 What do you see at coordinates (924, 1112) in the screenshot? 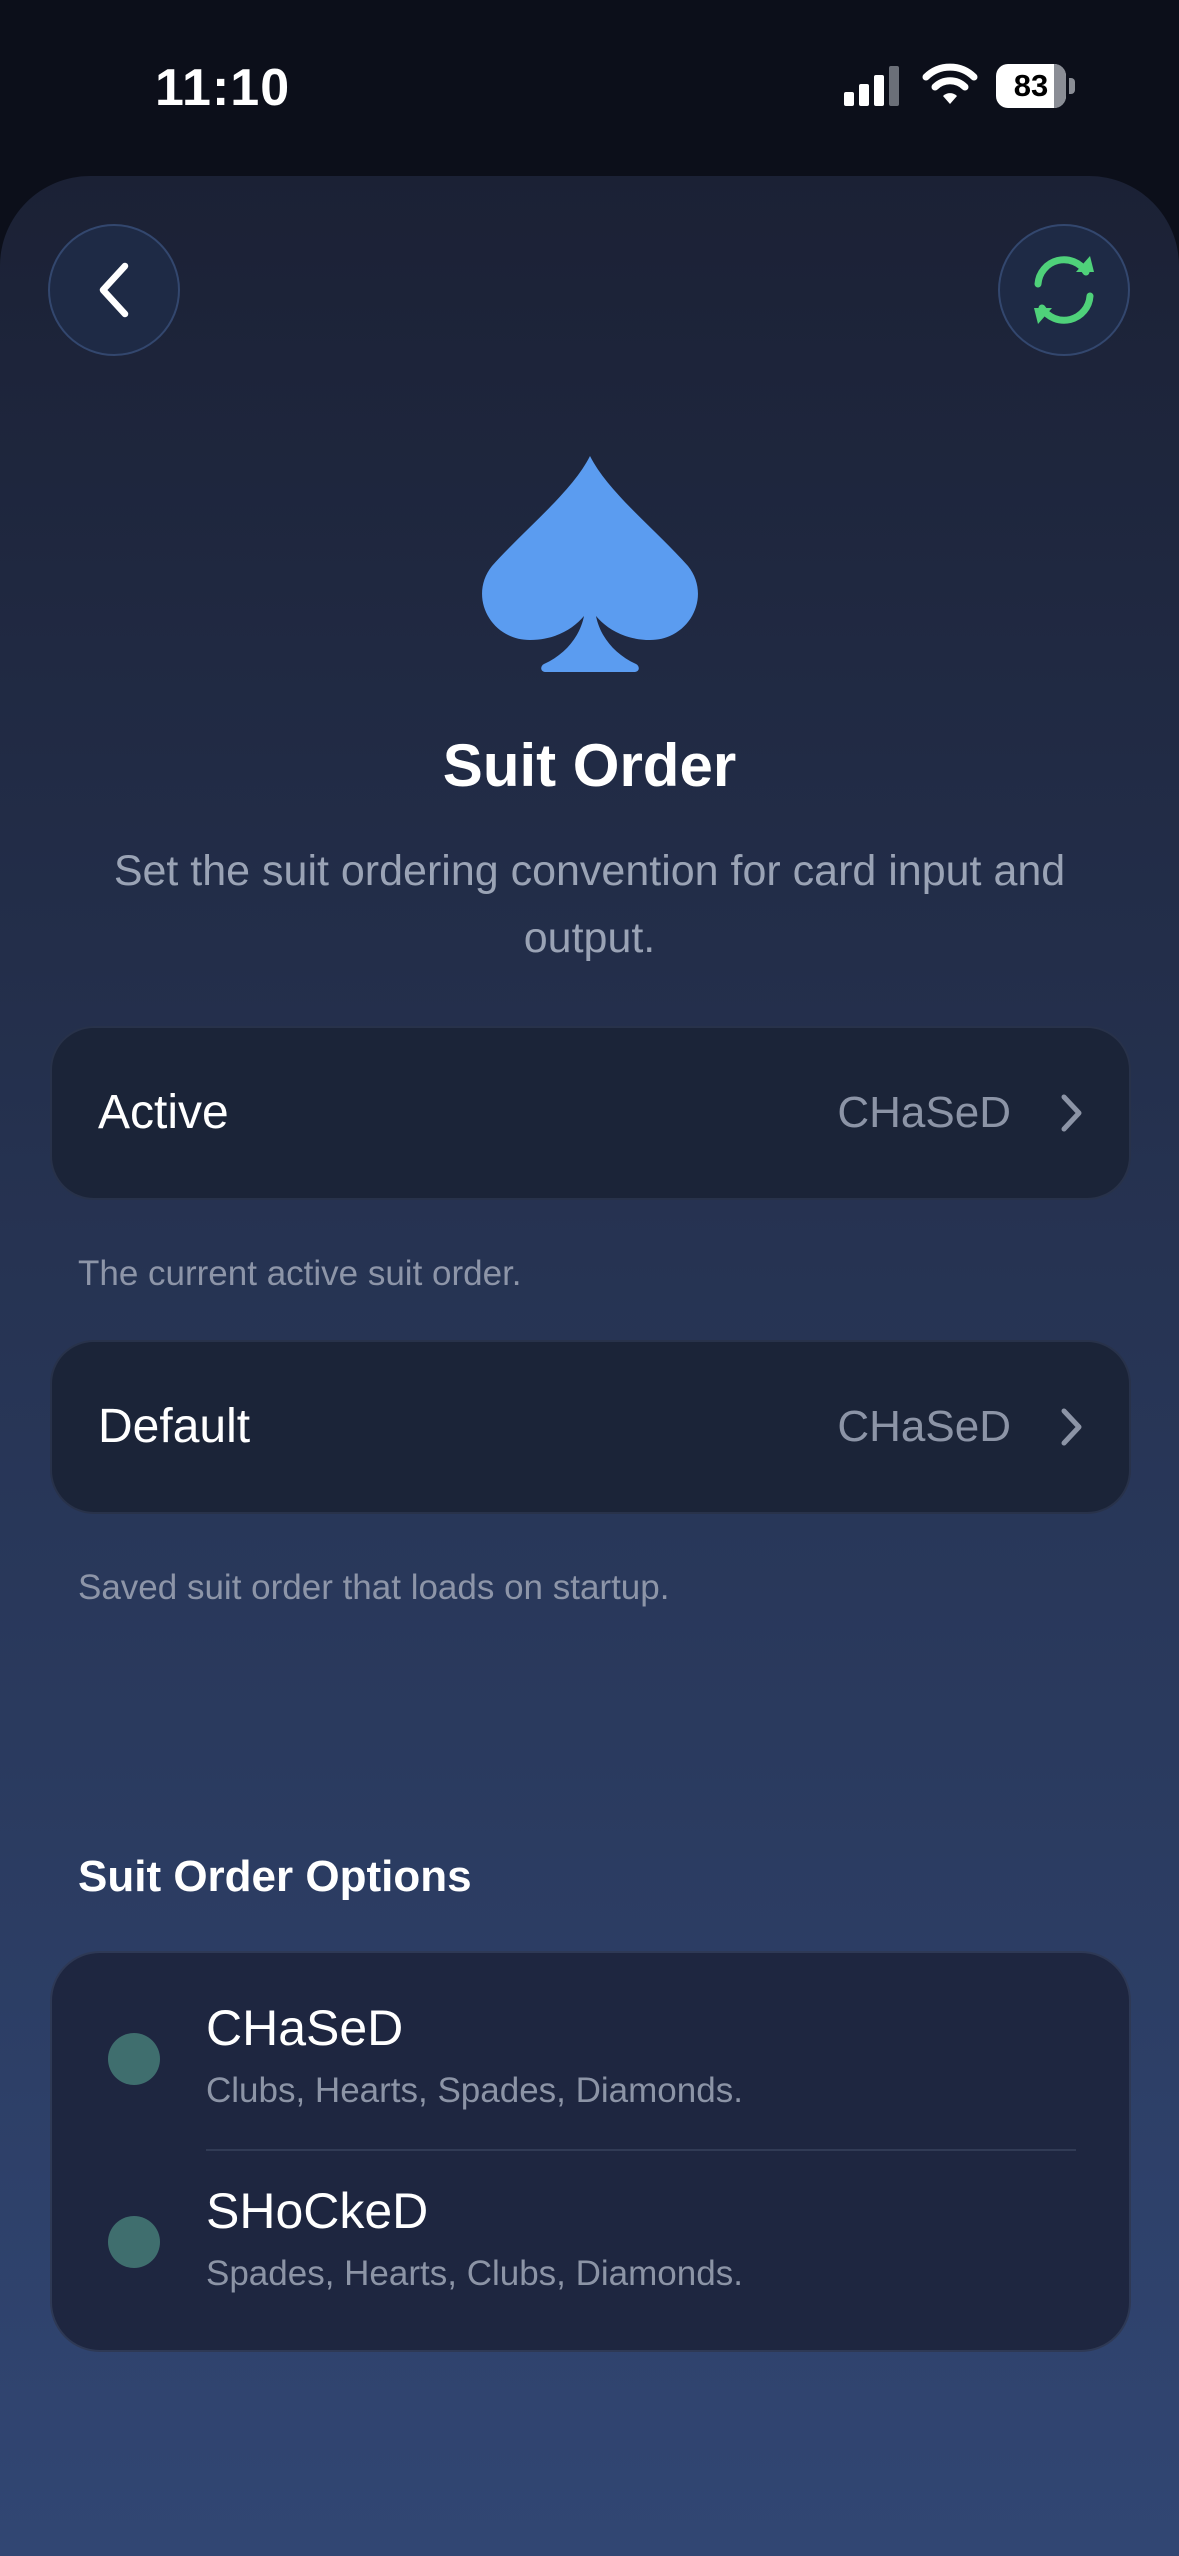
I see `active-value: CHaSeD` at bounding box center [924, 1112].